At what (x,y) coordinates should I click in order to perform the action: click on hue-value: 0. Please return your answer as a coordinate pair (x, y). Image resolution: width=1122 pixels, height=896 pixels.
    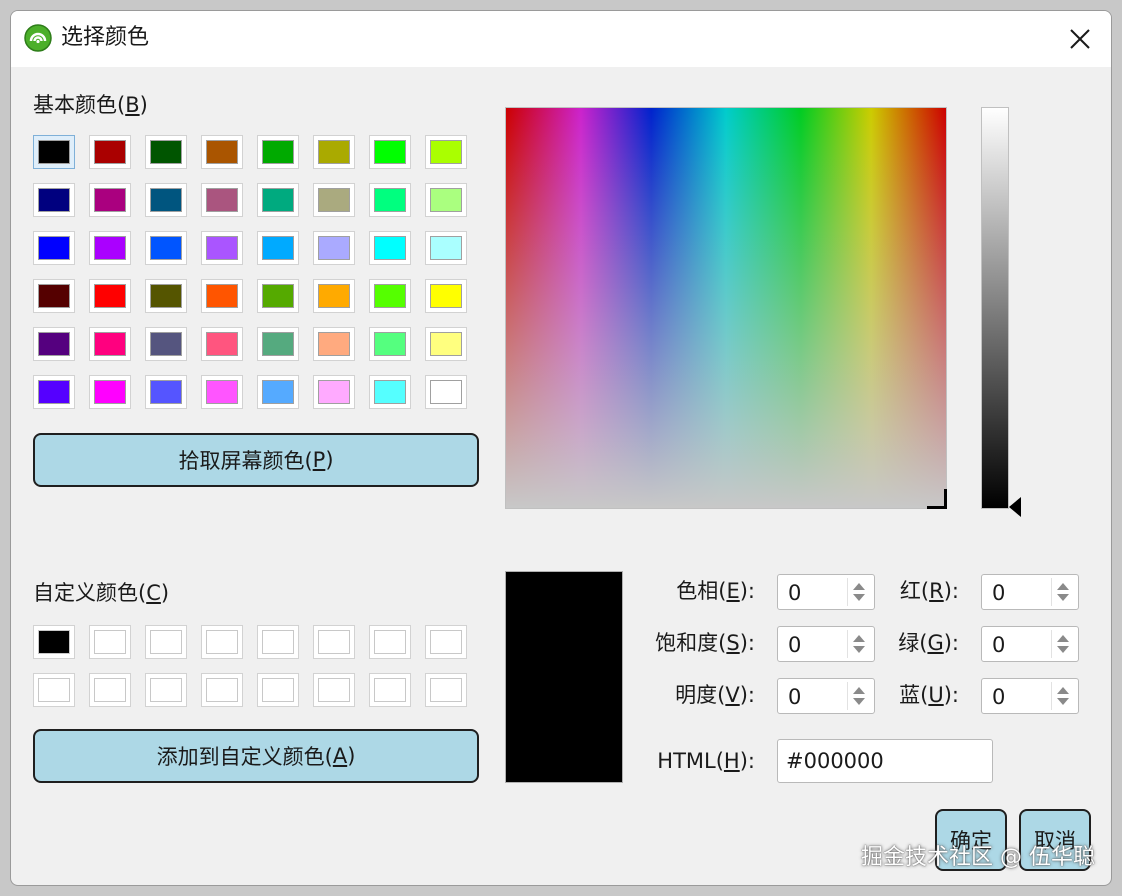
    Looking at the image, I should click on (794, 593).